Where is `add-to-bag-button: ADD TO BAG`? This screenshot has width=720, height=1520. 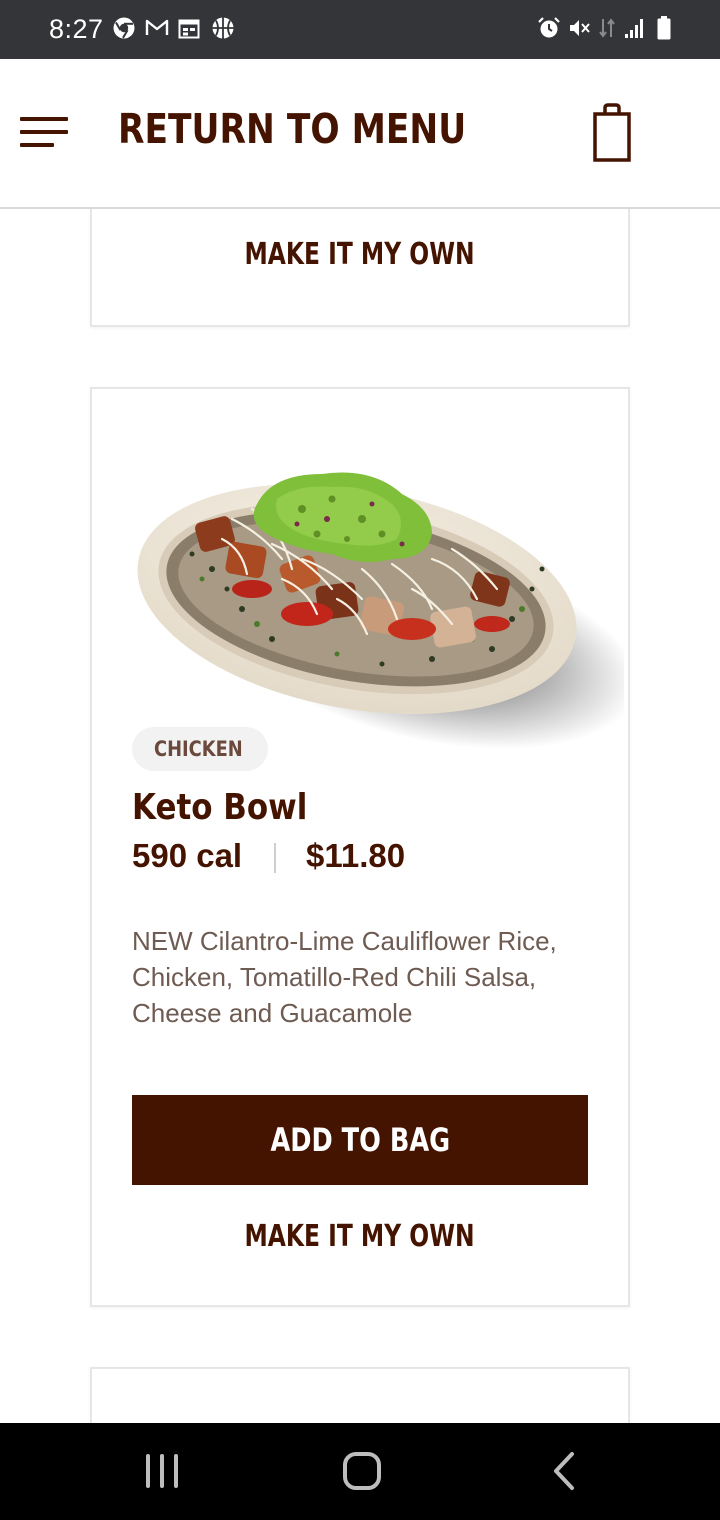
add-to-bag-button: ADD TO BAG is located at coordinates (360, 1140).